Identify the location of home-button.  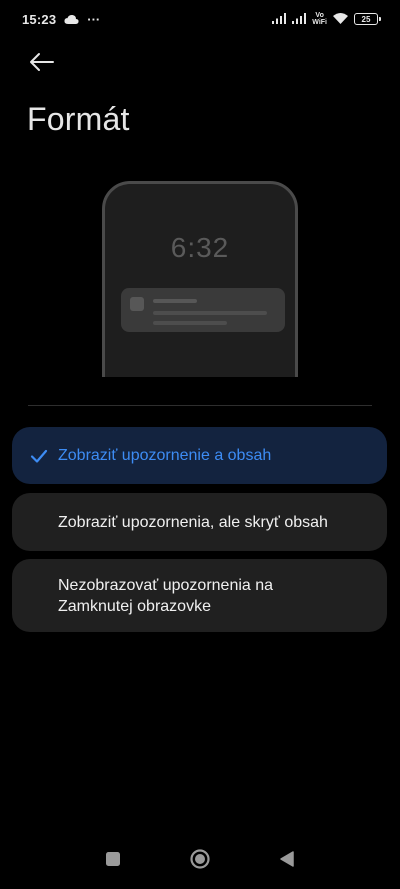
(200, 861).